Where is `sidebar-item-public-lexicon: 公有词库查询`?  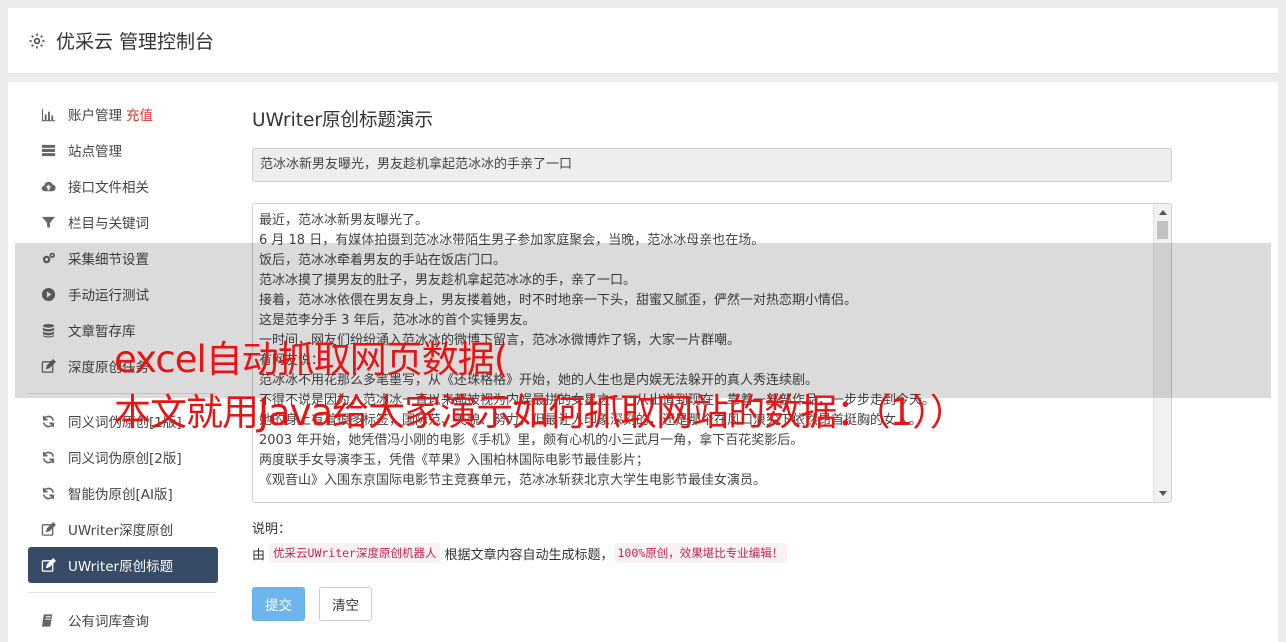 sidebar-item-public-lexicon: 公有词库查询 is located at coordinates (123, 620).